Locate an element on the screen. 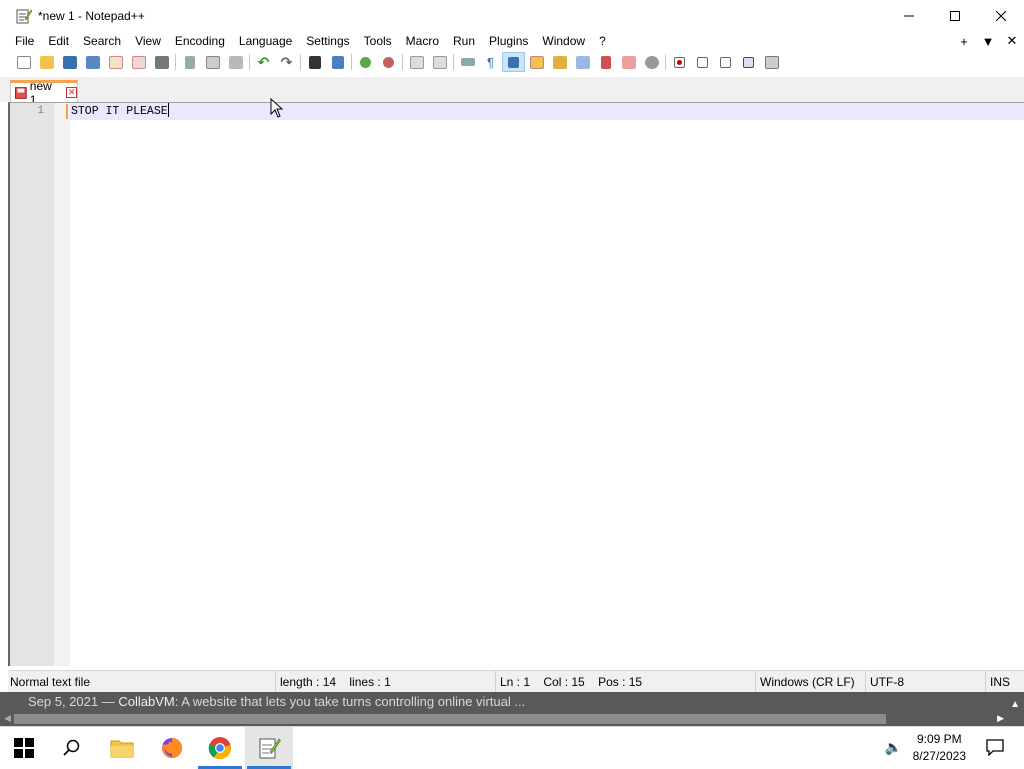 The width and height of the screenshot is (1024, 769). search-icon is located at coordinates (71, 747).